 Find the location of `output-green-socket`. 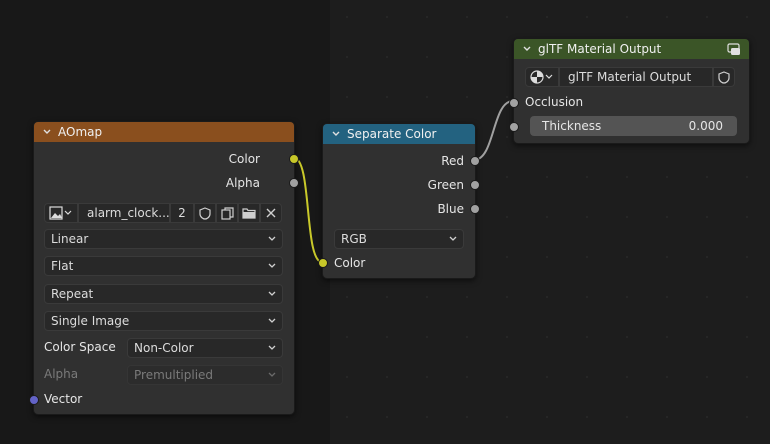

output-green-socket is located at coordinates (475, 185).